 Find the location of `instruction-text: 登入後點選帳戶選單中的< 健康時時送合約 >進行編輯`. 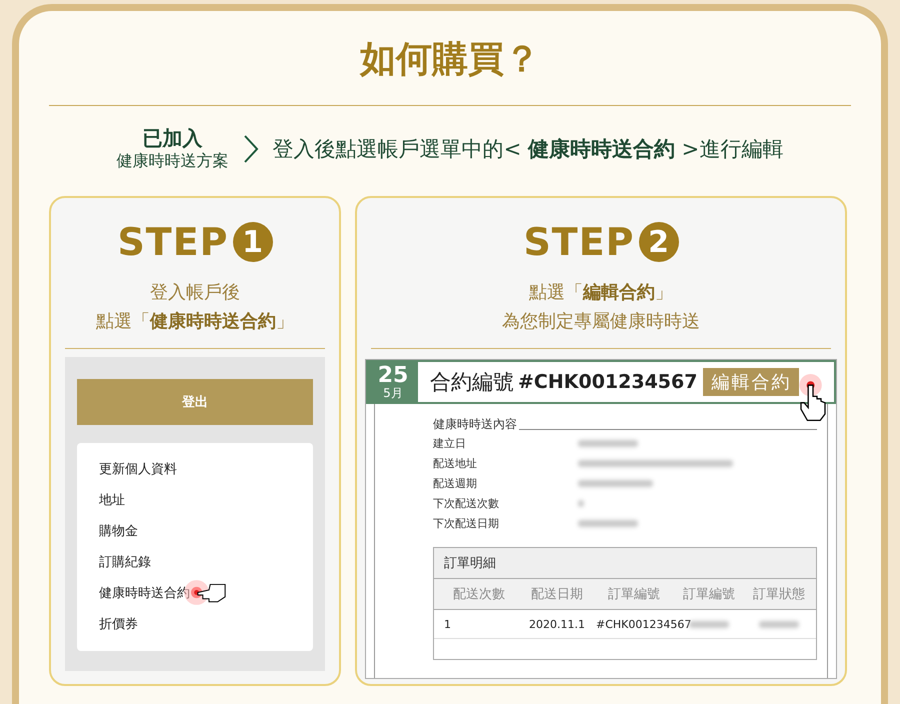

instruction-text: 登入後點選帳戶選單中的< 健康時時送合約 >進行編輯 is located at coordinates (528, 149).